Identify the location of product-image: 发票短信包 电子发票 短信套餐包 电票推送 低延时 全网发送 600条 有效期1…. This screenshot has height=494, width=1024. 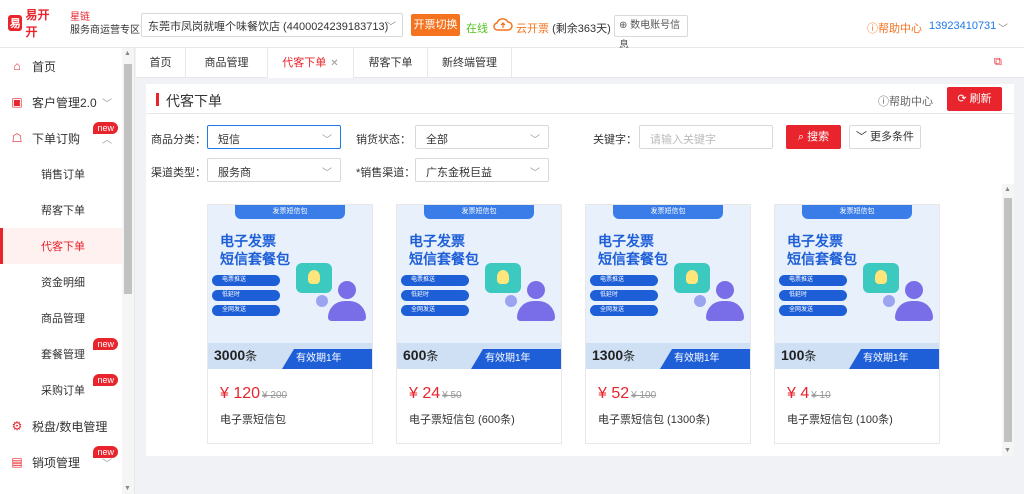
(479, 287).